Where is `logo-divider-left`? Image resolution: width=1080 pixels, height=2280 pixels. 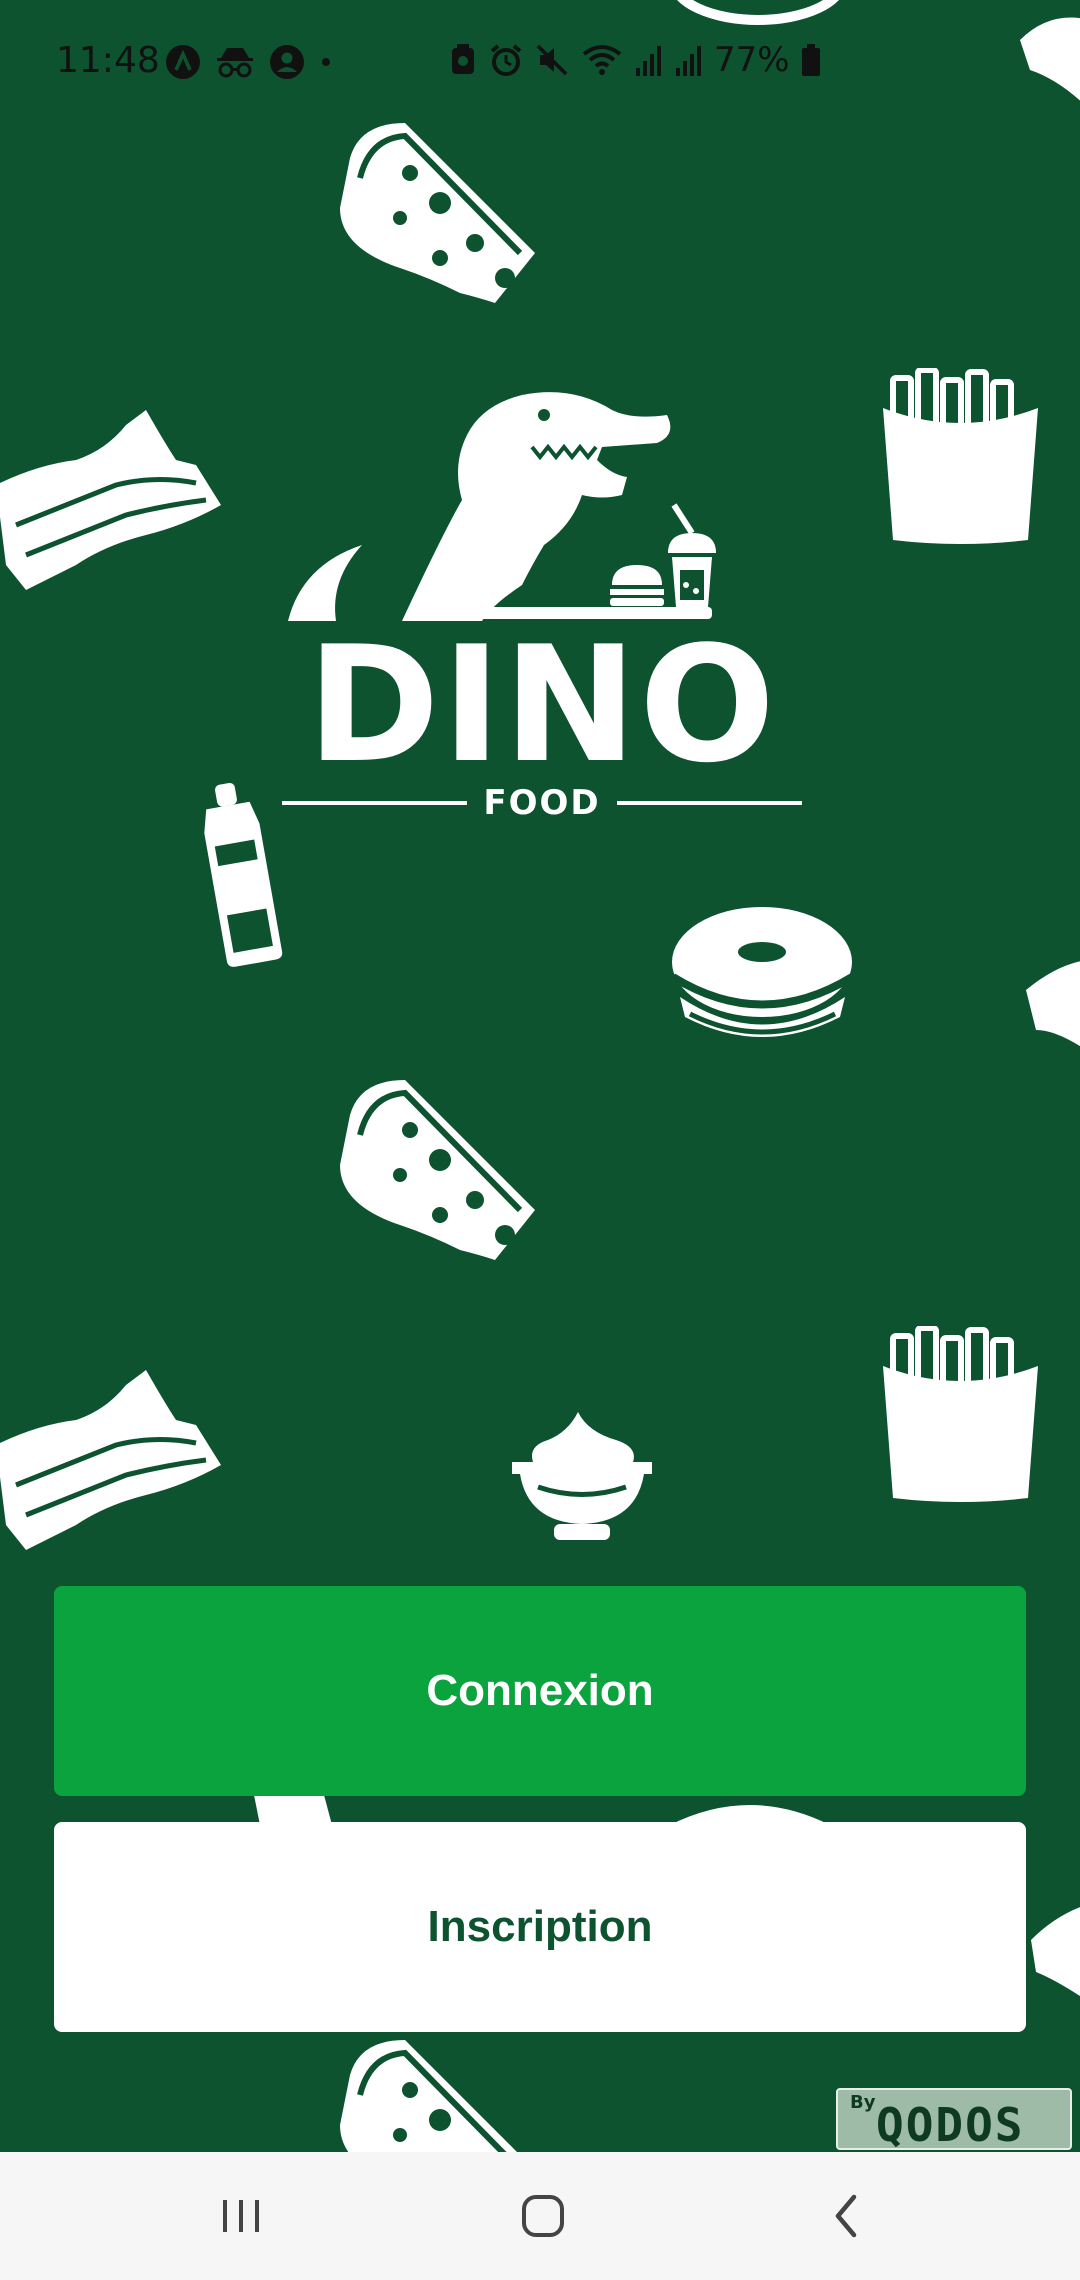
logo-divider-left is located at coordinates (375, 803).